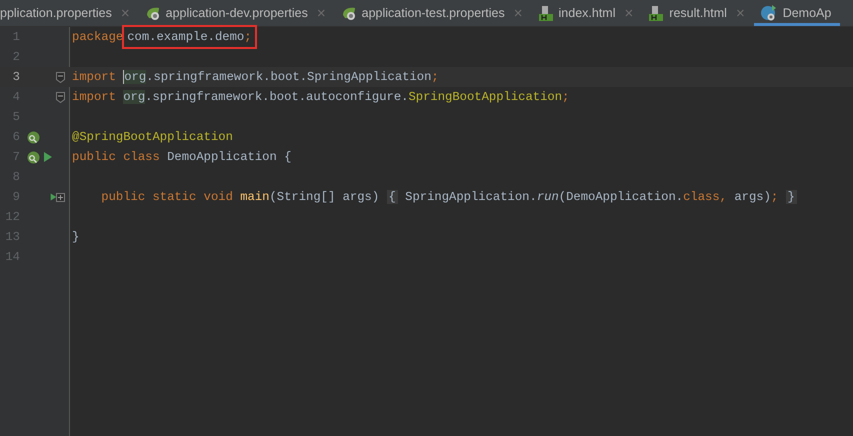 This screenshot has width=853, height=436. Describe the element at coordinates (392, 197) in the screenshot. I see `code-token: {` at that location.